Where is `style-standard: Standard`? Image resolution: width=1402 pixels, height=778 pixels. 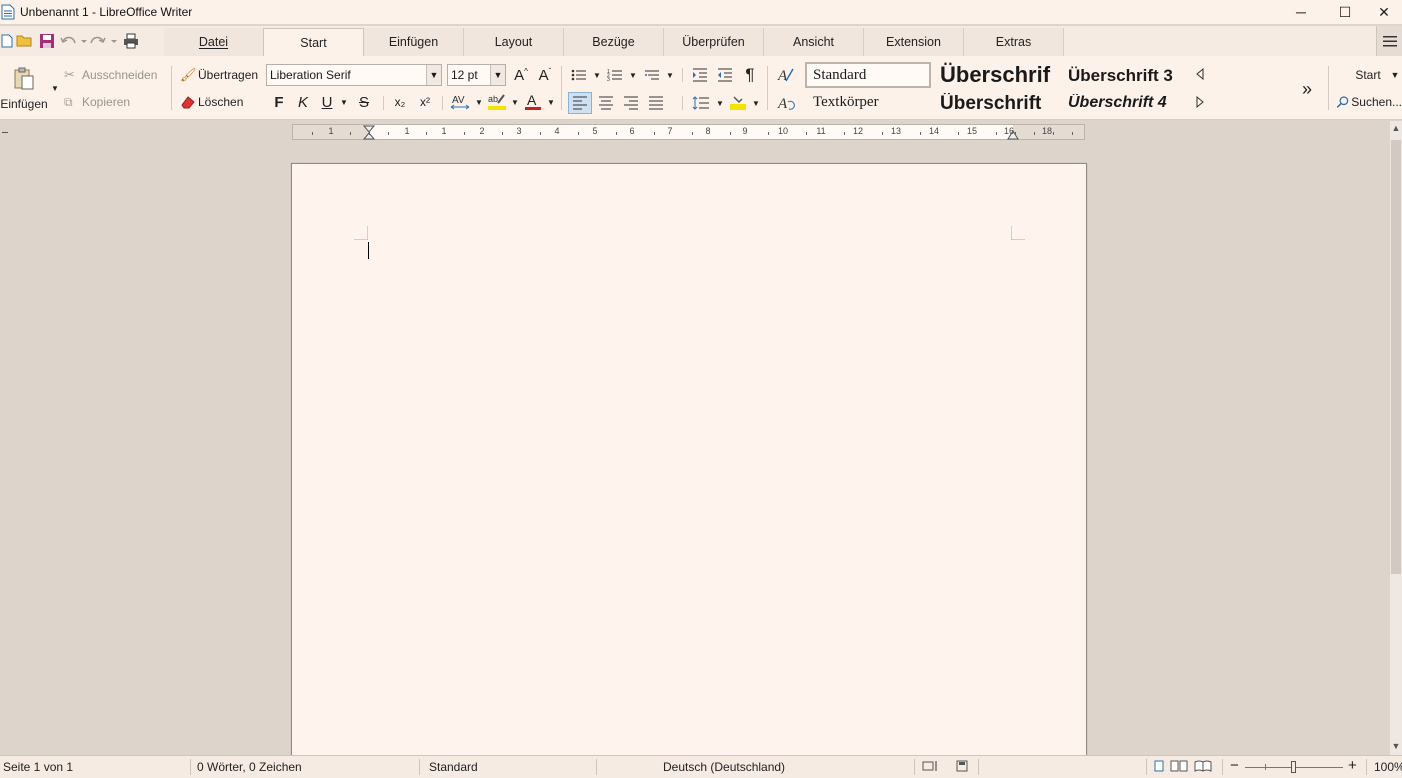
style-standard: Standard is located at coordinates (868, 75).